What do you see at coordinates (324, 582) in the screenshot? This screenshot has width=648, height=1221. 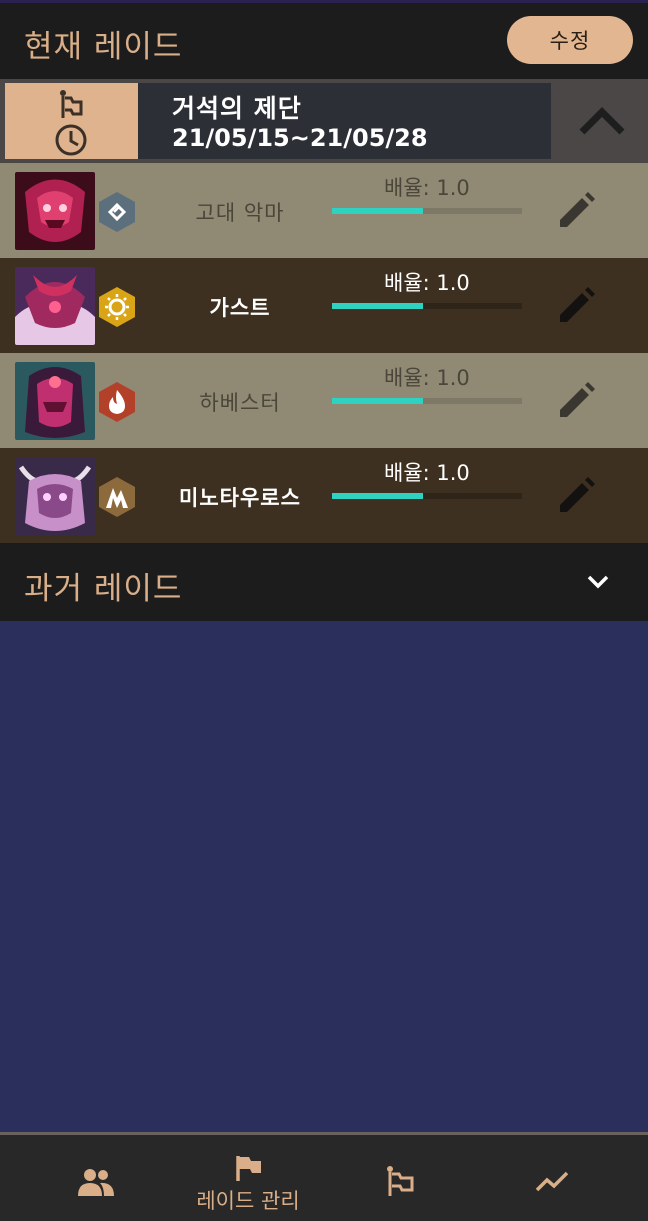 I see `past-raids-header: 과거 레이드` at bounding box center [324, 582].